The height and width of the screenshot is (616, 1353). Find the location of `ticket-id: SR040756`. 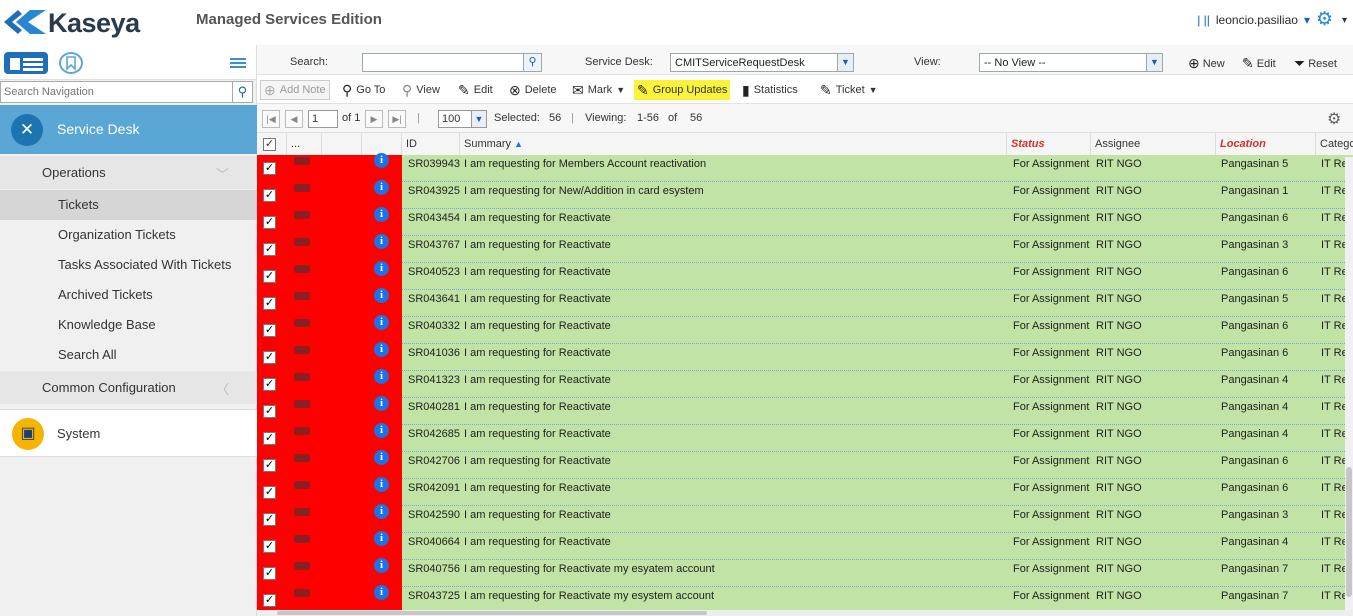

ticket-id: SR040756 is located at coordinates (435, 569).